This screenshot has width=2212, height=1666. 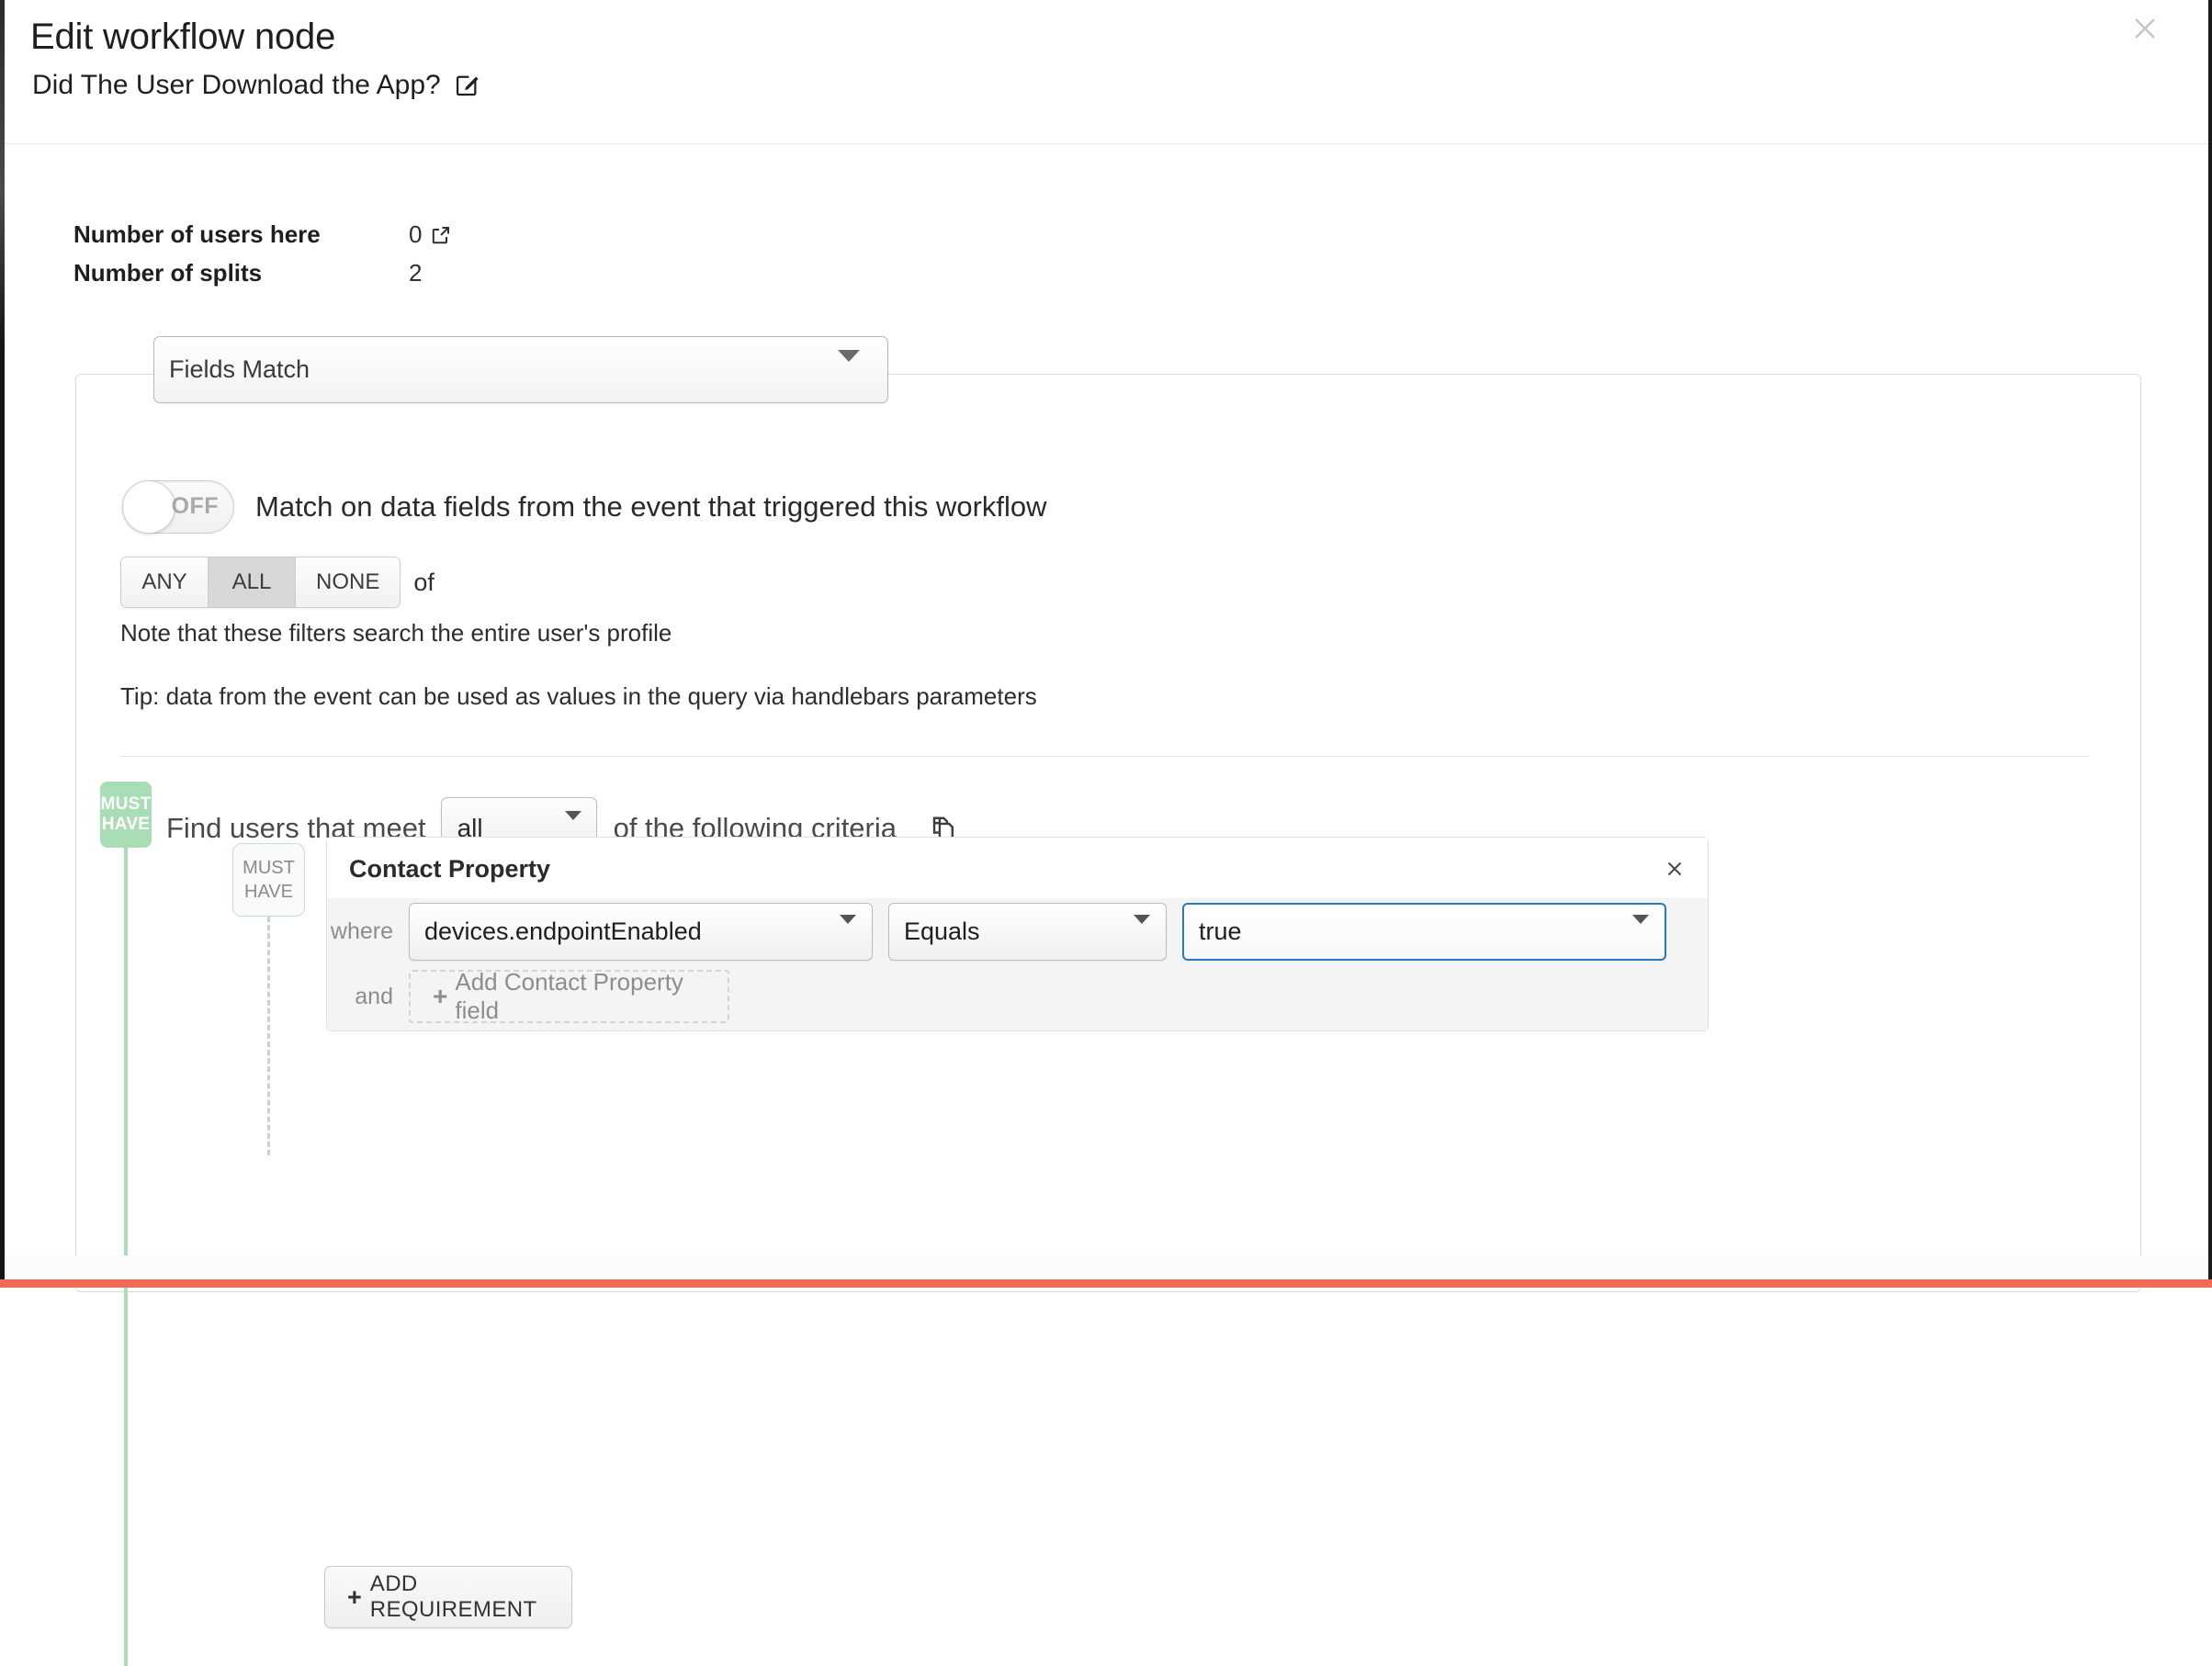 What do you see at coordinates (1104, 756) in the screenshot?
I see `section-divider` at bounding box center [1104, 756].